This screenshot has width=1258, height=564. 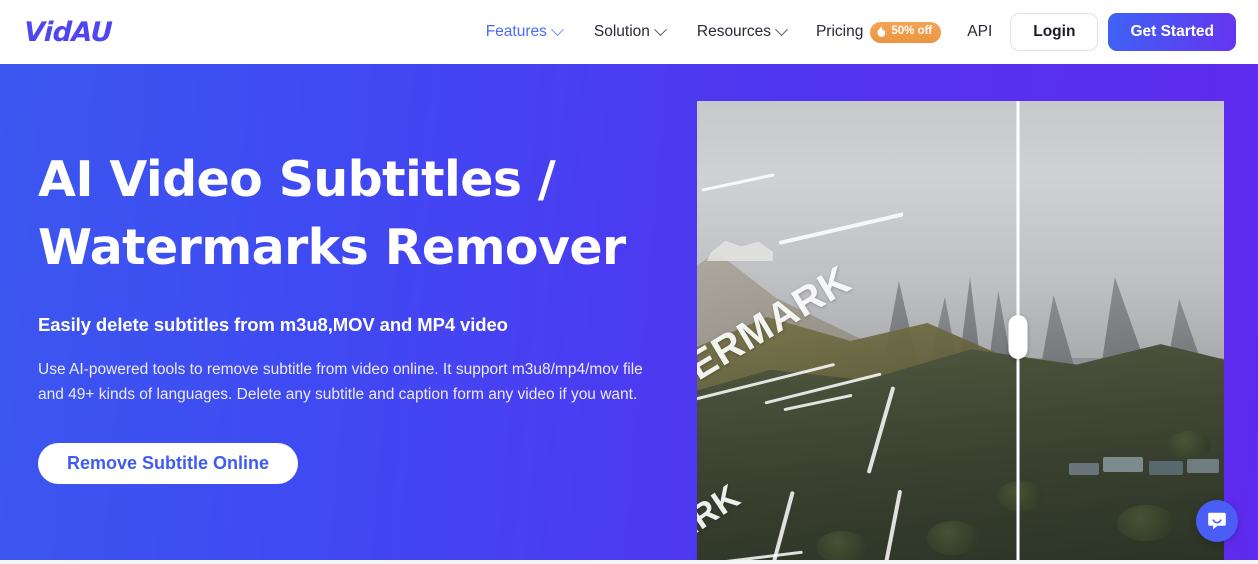 What do you see at coordinates (981, 32) in the screenshot?
I see `nav-item-api: API` at bounding box center [981, 32].